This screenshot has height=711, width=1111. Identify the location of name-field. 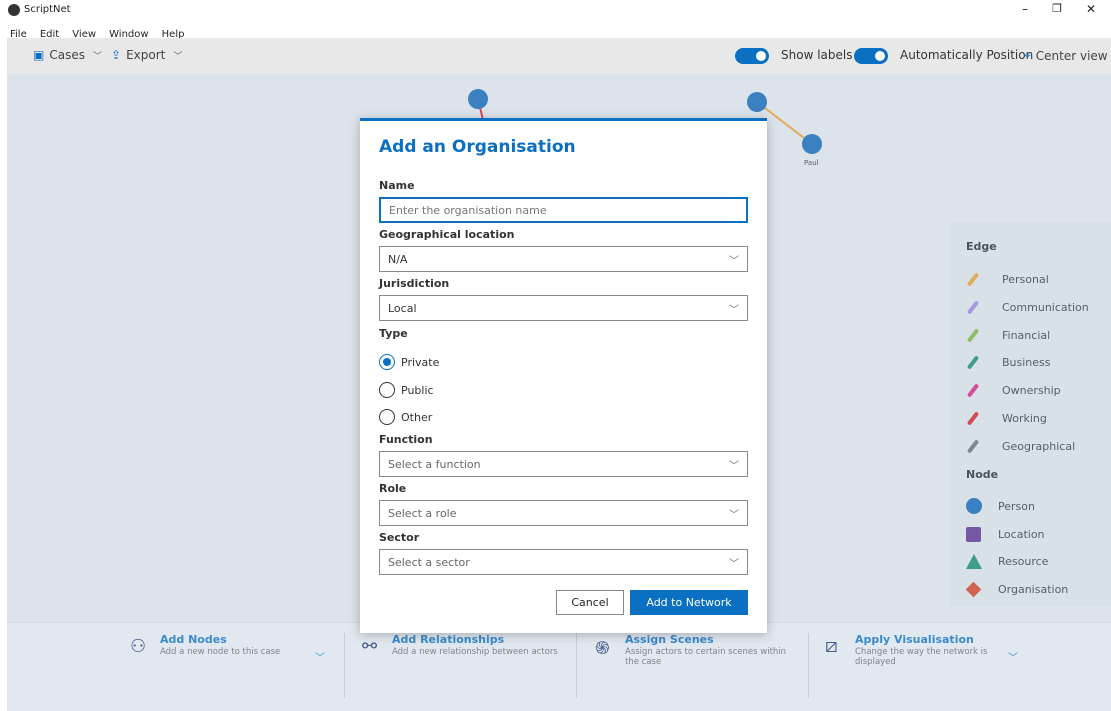
(563, 210).